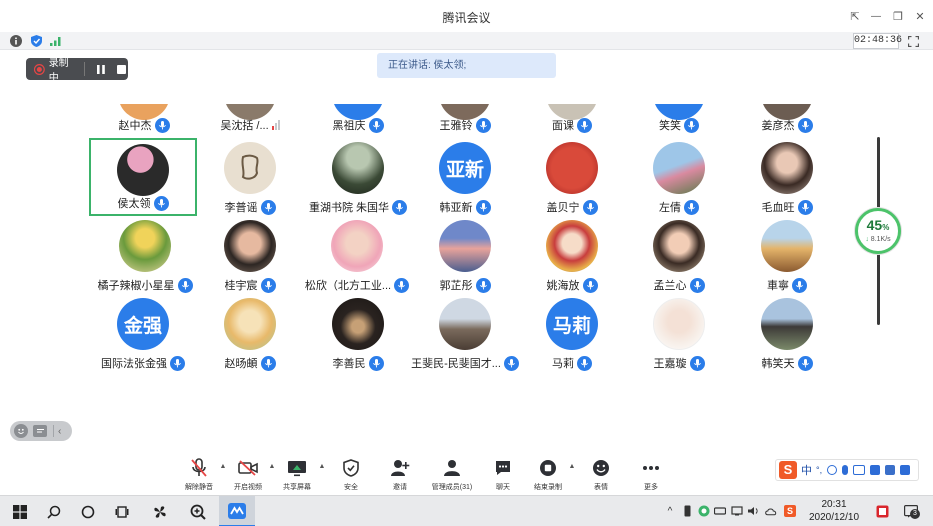 The height and width of the screenshot is (526, 933). I want to click on tray-drive-icon, so click(720, 511).